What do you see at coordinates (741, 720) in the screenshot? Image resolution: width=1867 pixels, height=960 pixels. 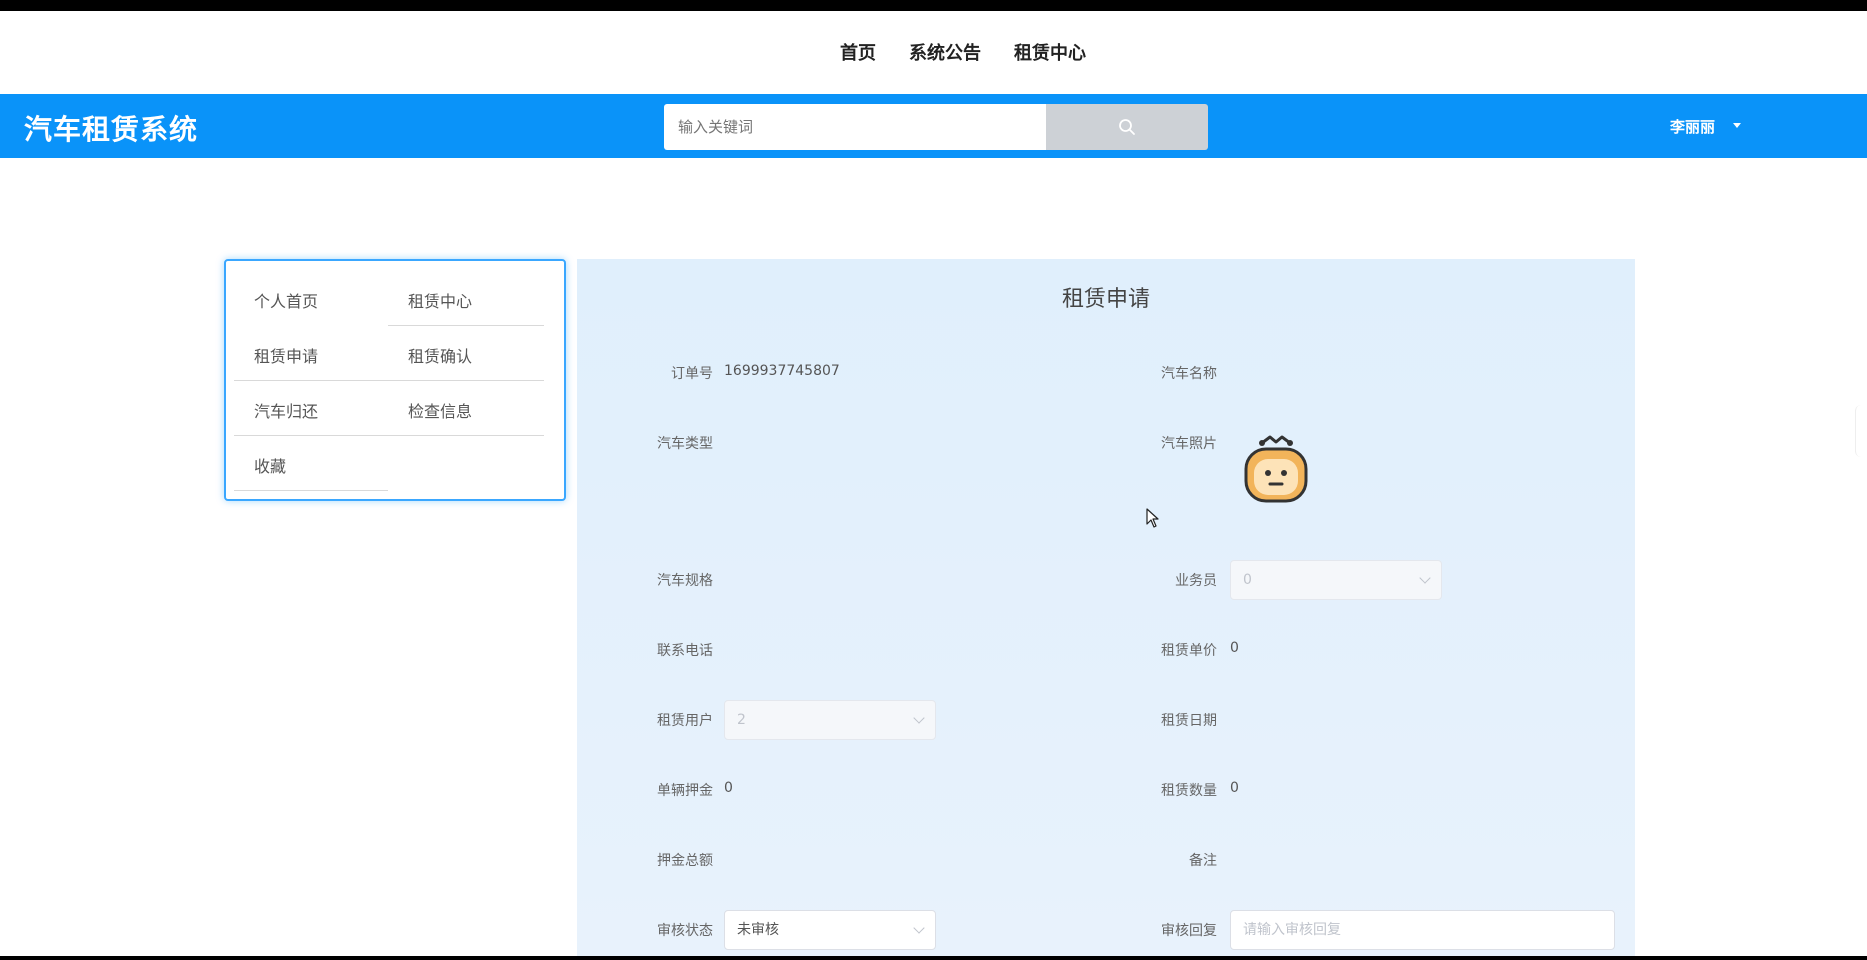 I see `rent-user-select-value: 2` at bounding box center [741, 720].